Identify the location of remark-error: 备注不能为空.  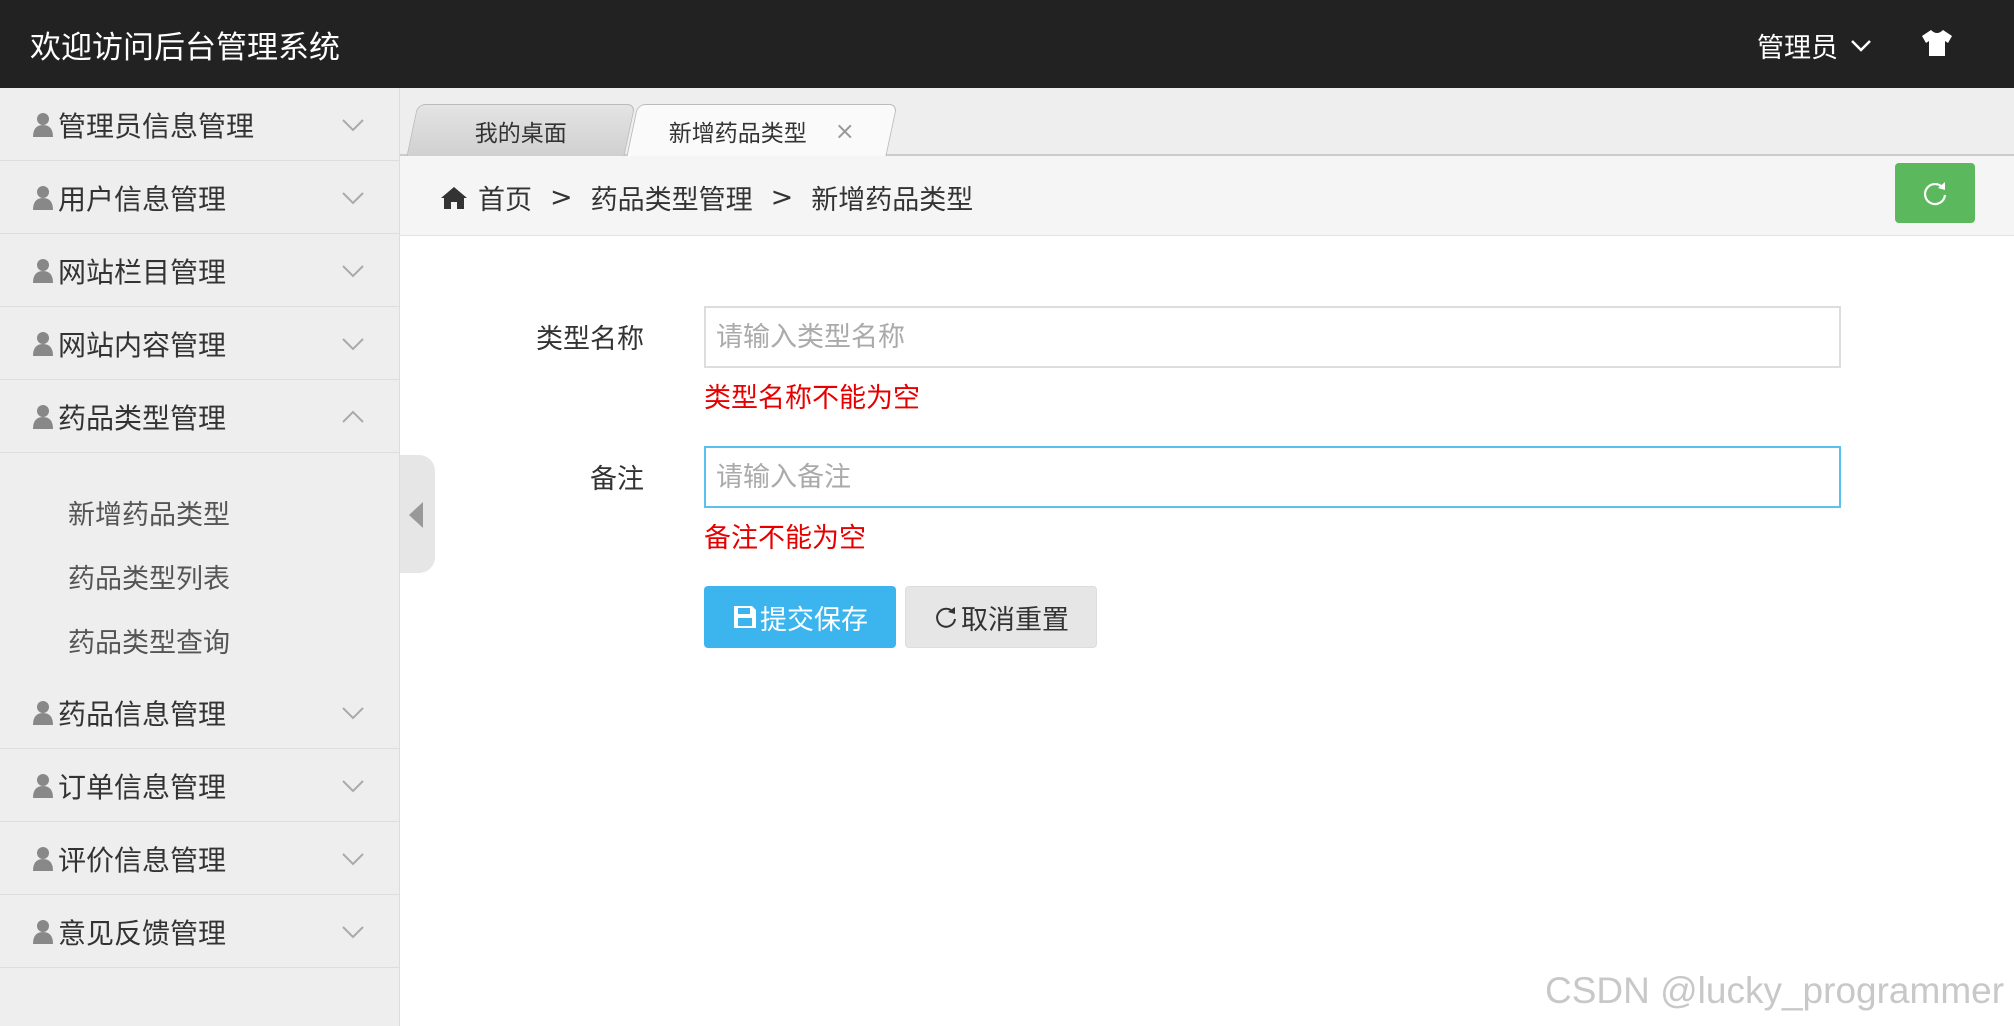
(785, 538).